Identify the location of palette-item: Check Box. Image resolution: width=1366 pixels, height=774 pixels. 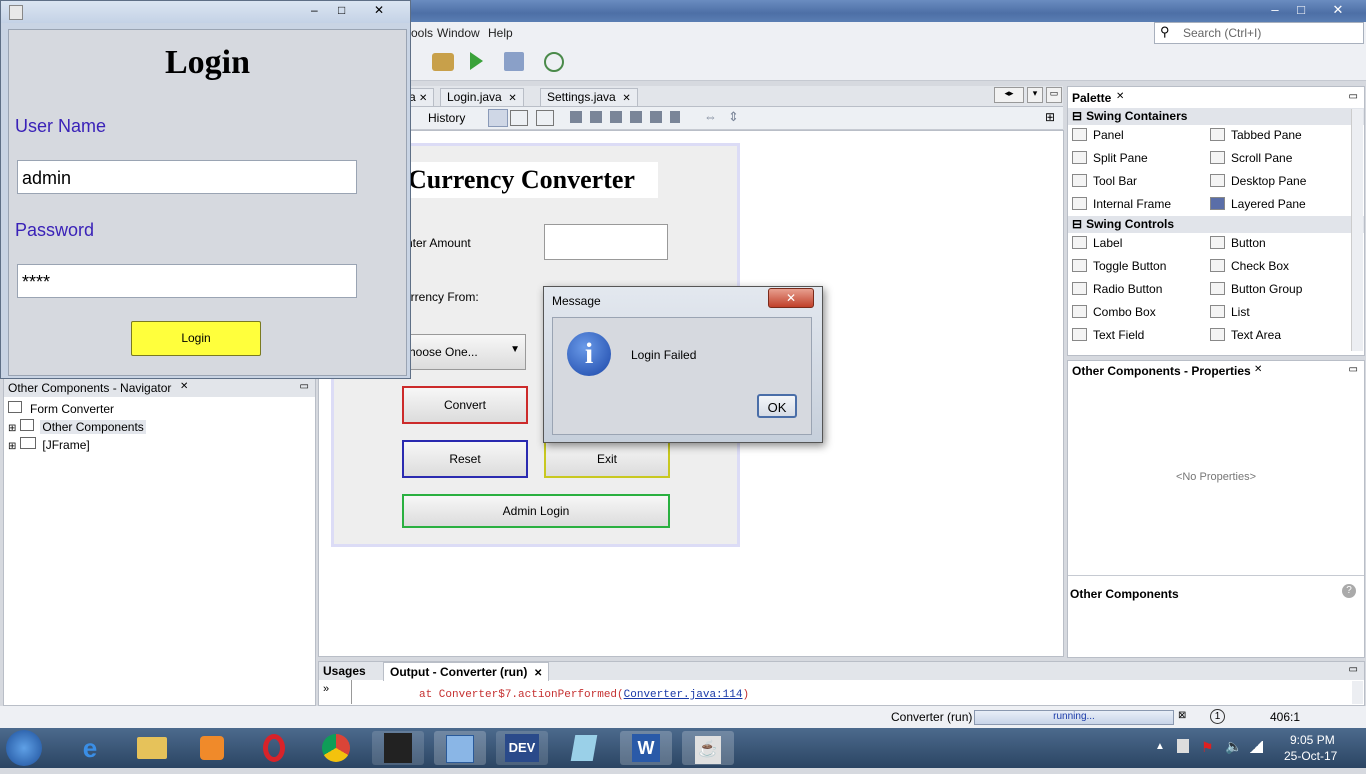
(1249, 266).